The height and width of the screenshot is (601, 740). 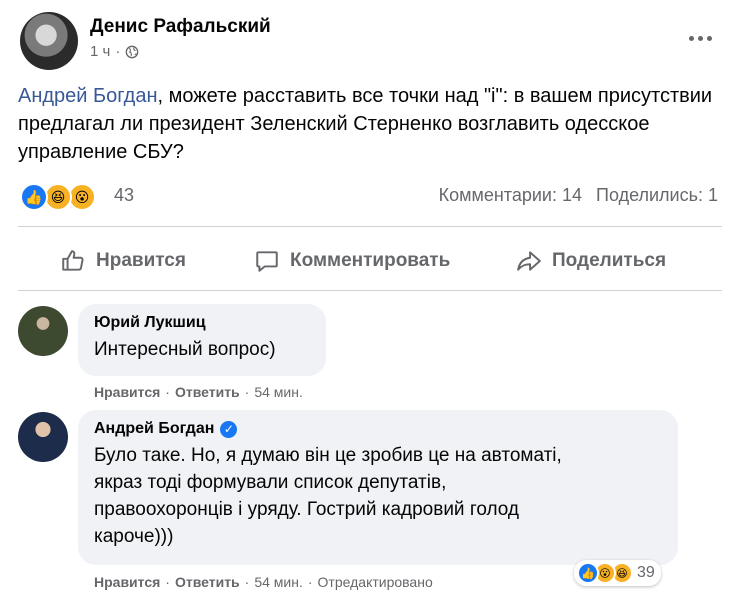 I want to click on post-action-bar: Нравится Комментировать Поделиться, so click(x=370, y=261).